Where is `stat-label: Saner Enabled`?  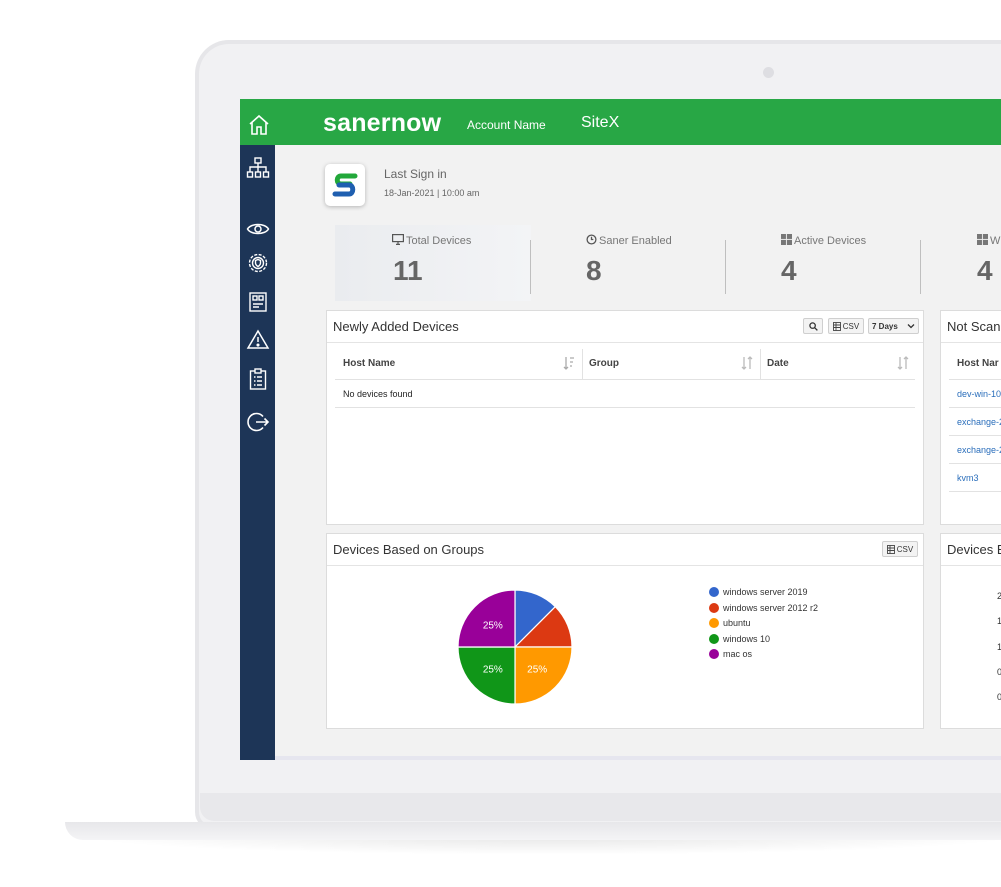
stat-label: Saner Enabled is located at coordinates (635, 241).